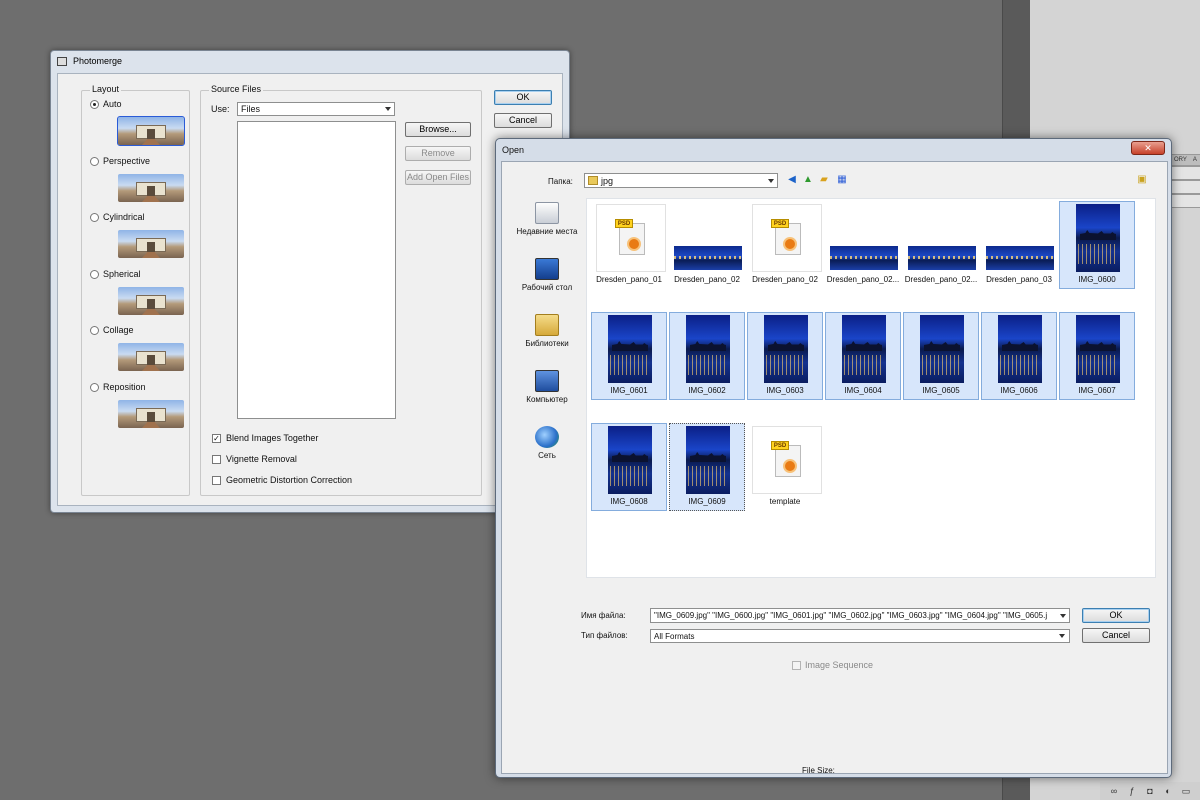 This screenshot has height=800, width=1200. I want to click on filetype-select: All Formats, so click(860, 636).